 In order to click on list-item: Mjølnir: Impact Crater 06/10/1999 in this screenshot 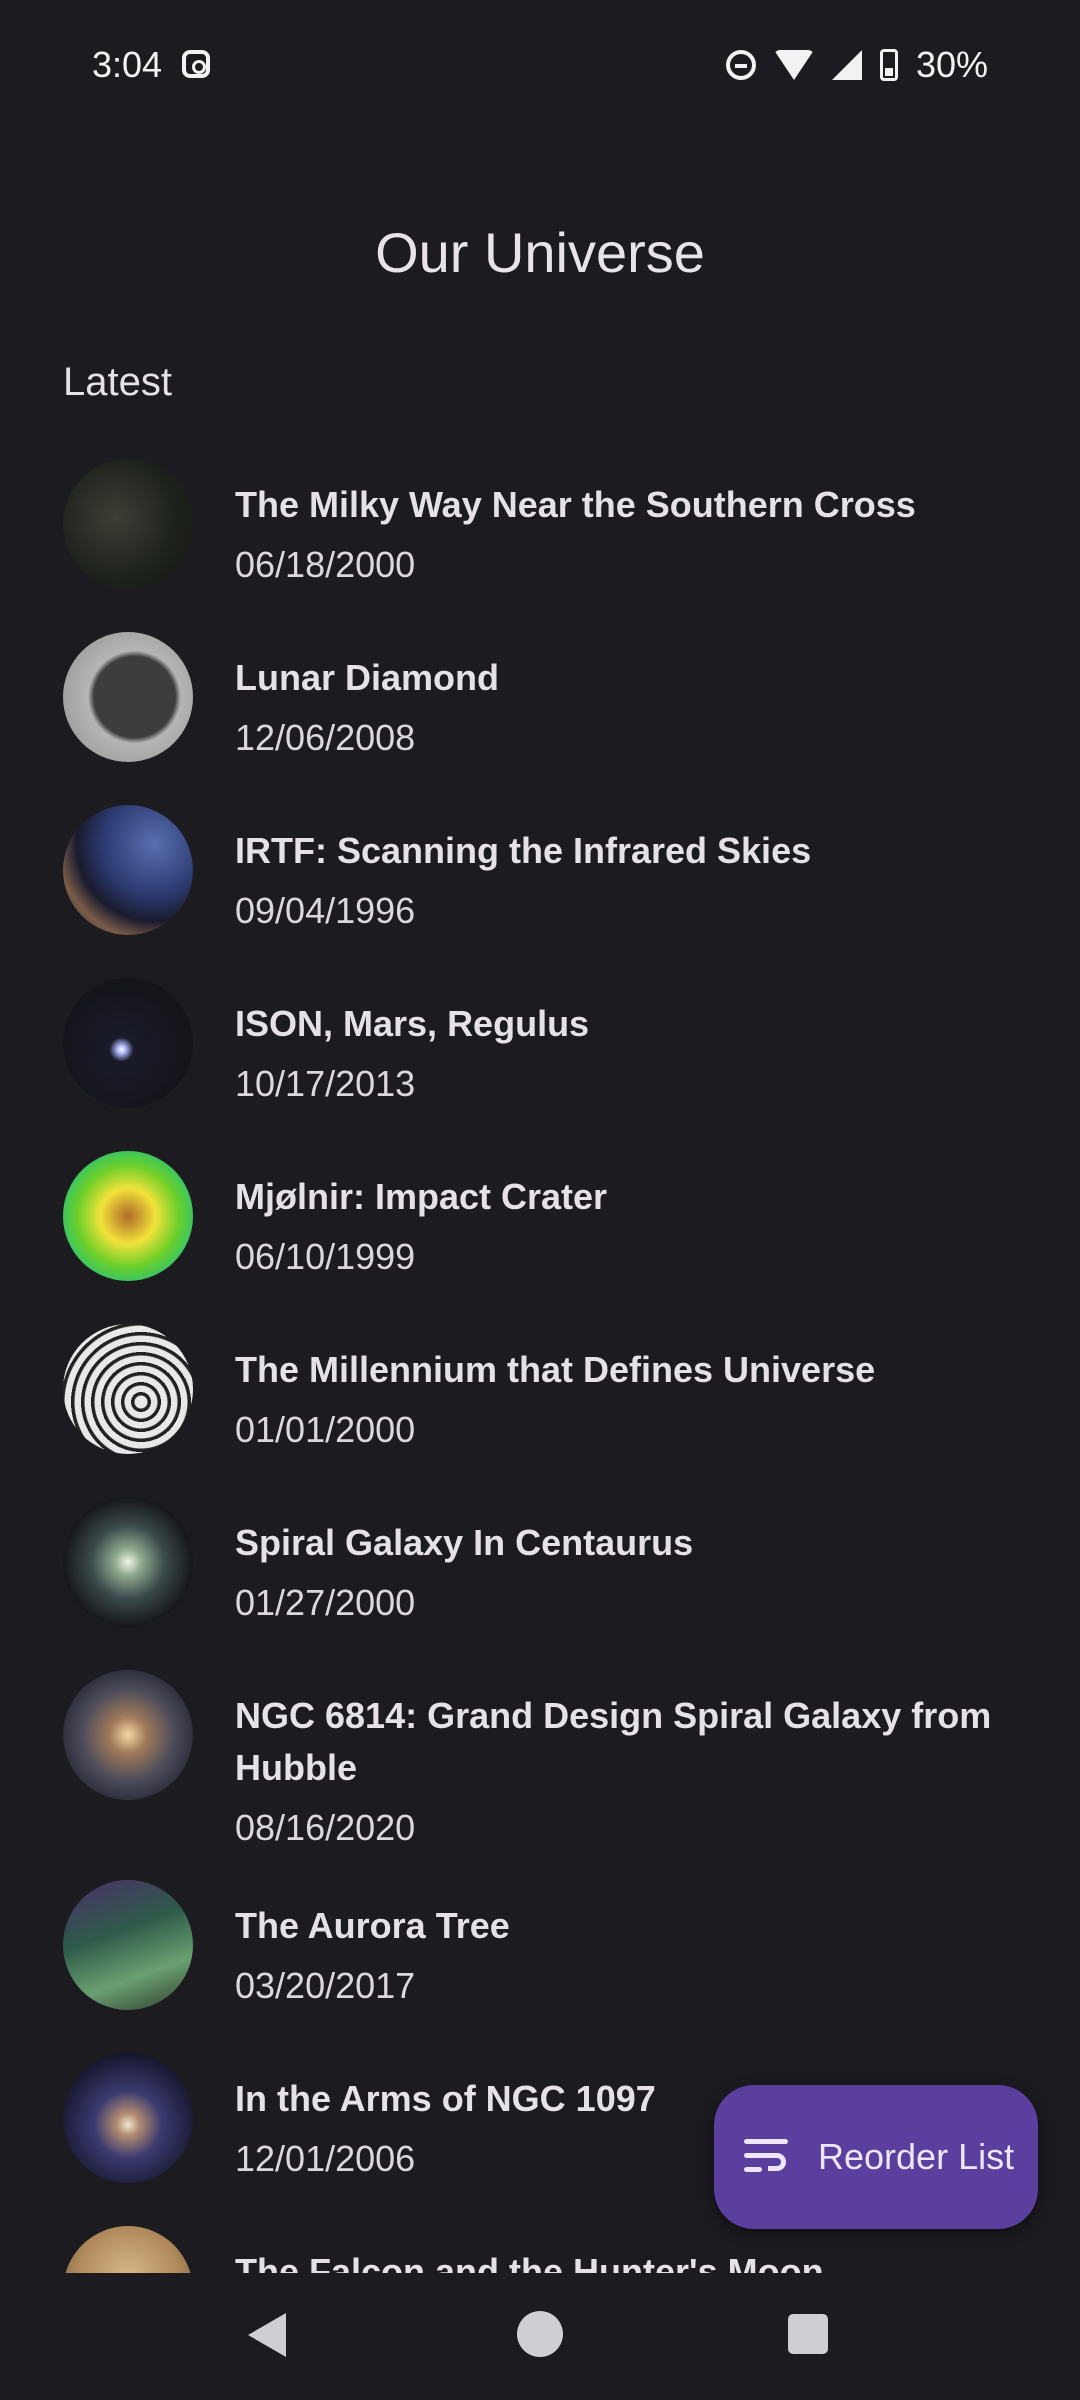, I will do `click(540, 1213)`.